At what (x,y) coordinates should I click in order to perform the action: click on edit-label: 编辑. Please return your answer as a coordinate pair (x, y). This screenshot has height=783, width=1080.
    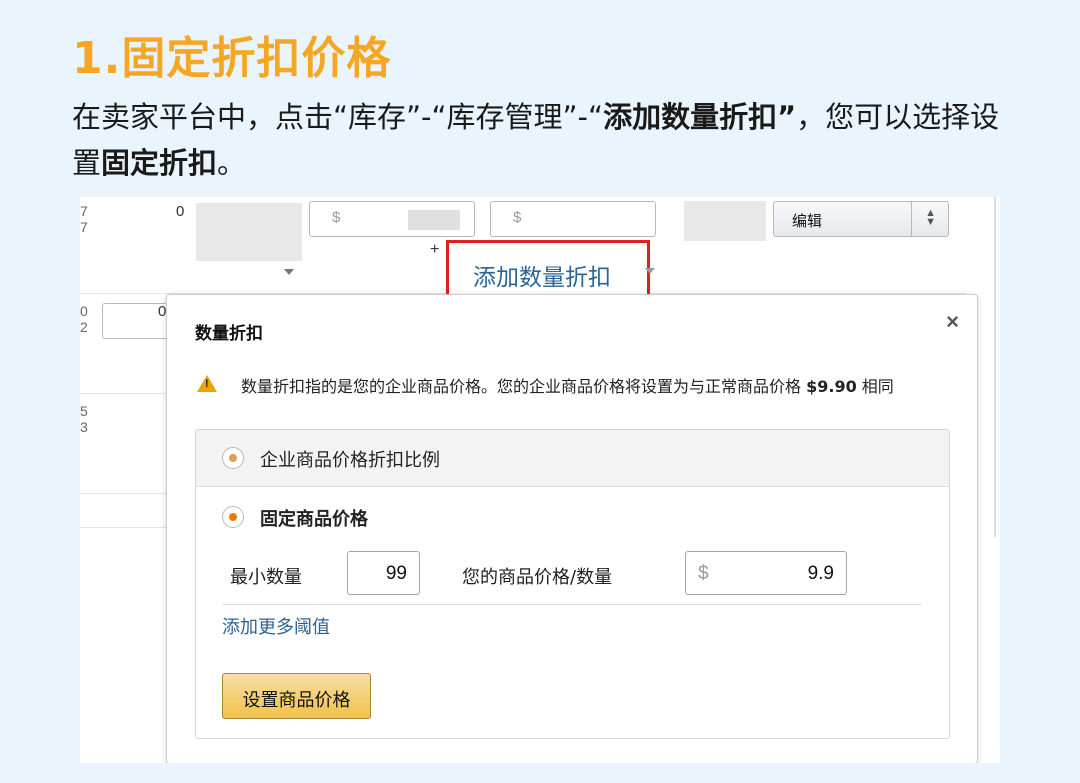
    Looking at the image, I should click on (807, 221).